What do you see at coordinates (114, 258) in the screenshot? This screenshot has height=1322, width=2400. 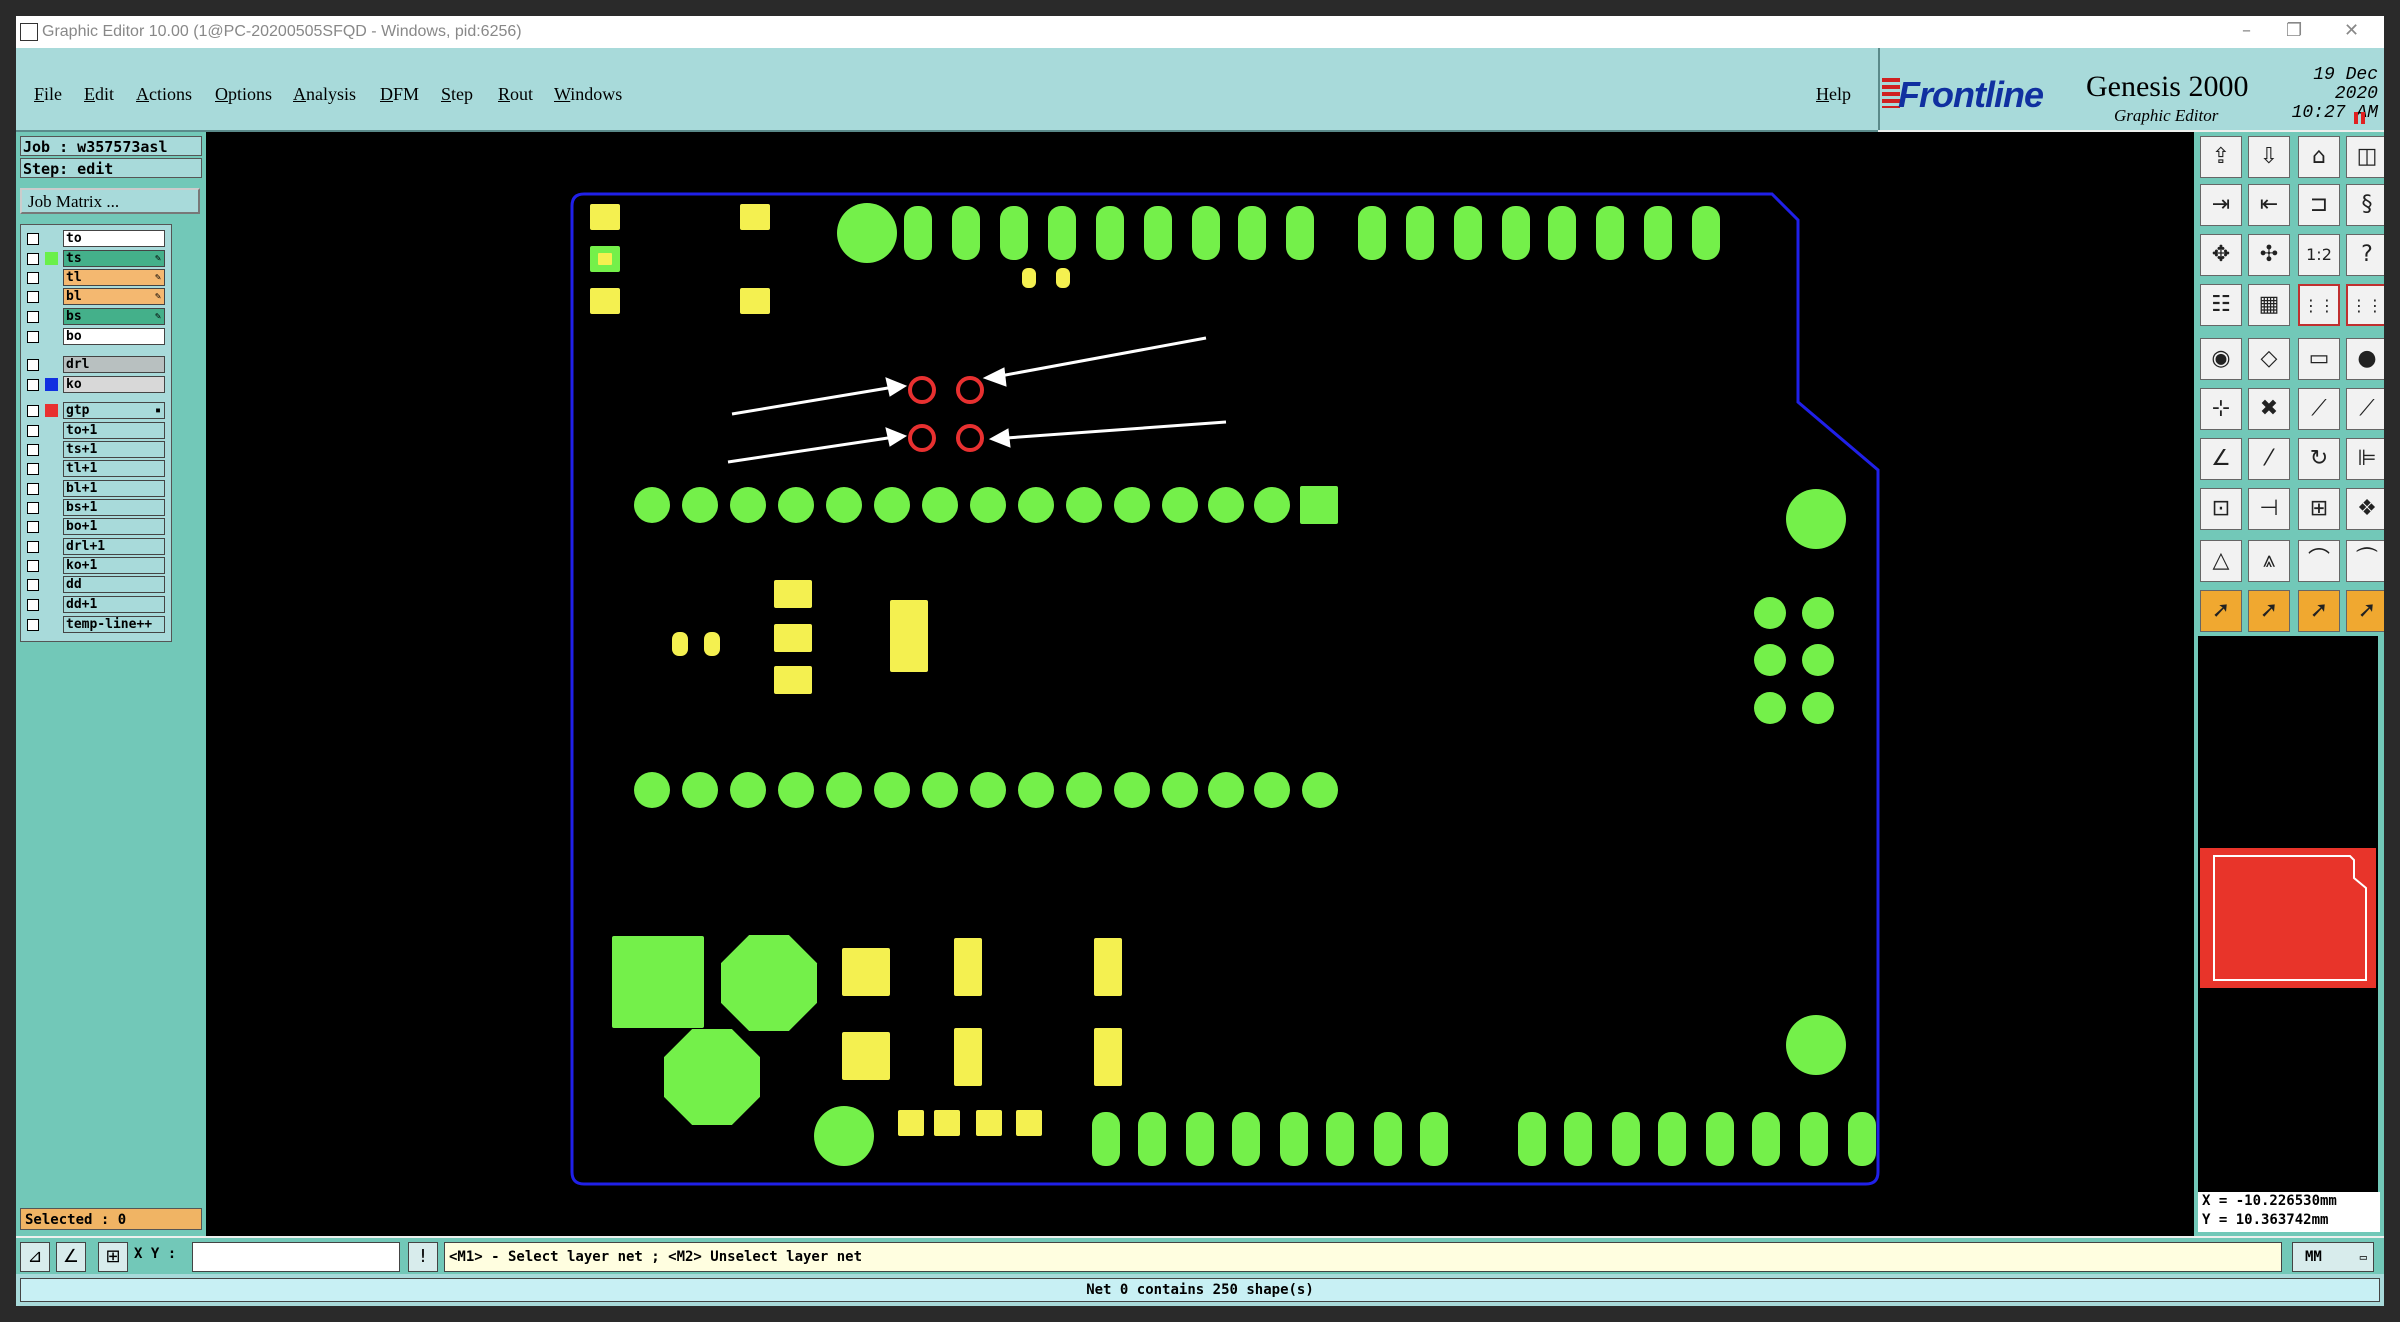 I see `layer-name: ts ✎` at bounding box center [114, 258].